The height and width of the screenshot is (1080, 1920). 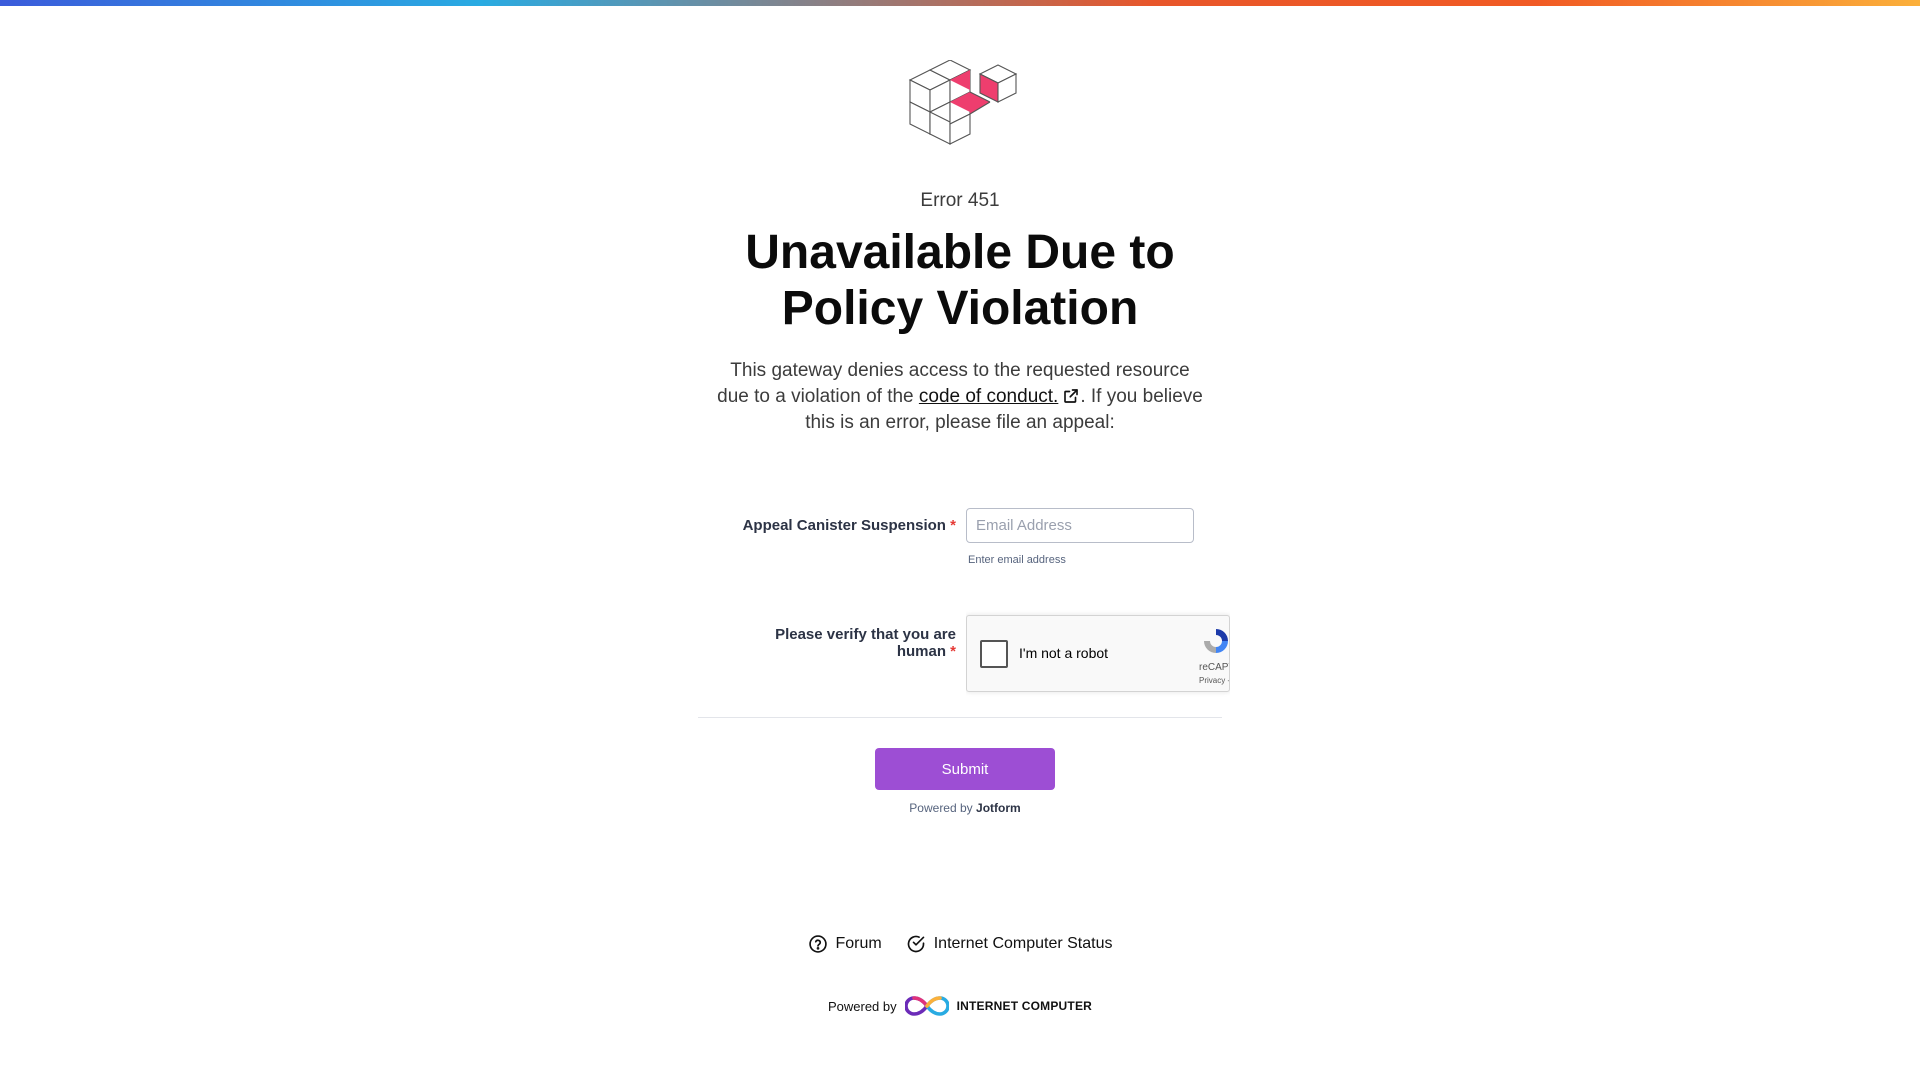 I want to click on ic-powered-by: Powered by INTERNET COMPUTER, so click(x=960, y=1006).